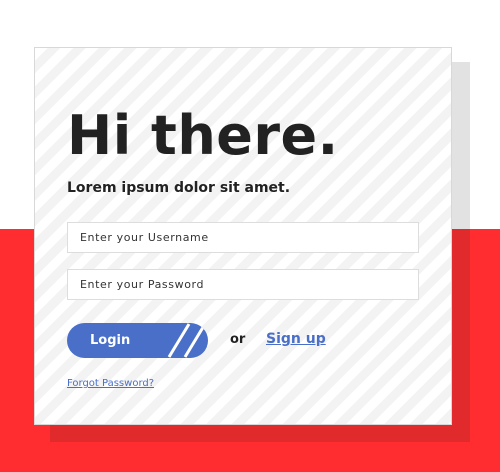 The height and width of the screenshot is (472, 500). Describe the element at coordinates (179, 188) in the screenshot. I see `subtitle: Lorem ipsum dolor sit amet.` at that location.